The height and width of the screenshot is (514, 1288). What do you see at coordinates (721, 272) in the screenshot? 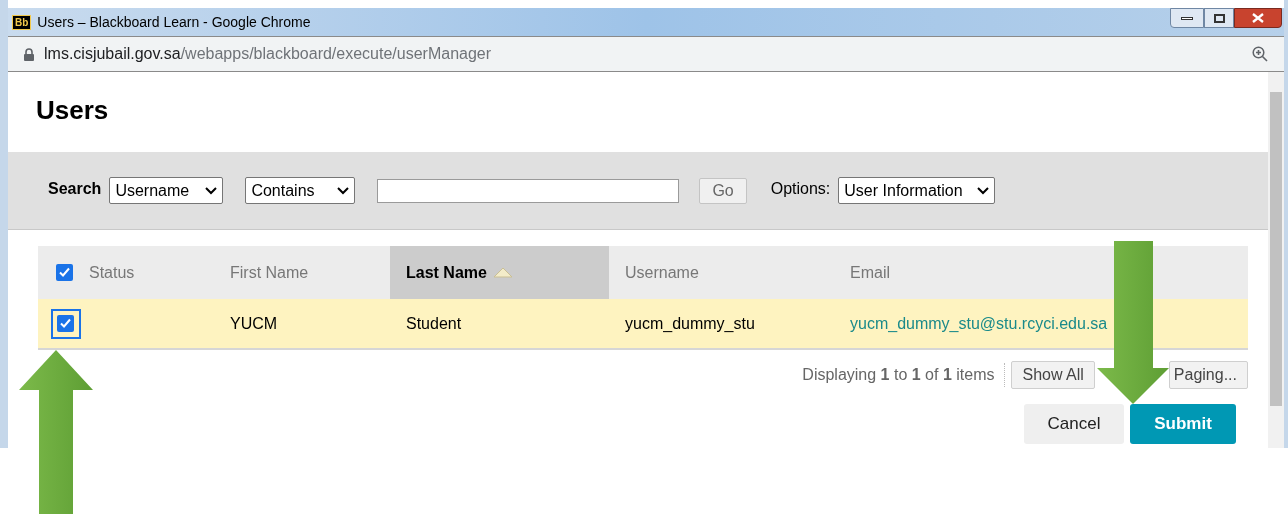
I see `column-header: Username` at bounding box center [721, 272].